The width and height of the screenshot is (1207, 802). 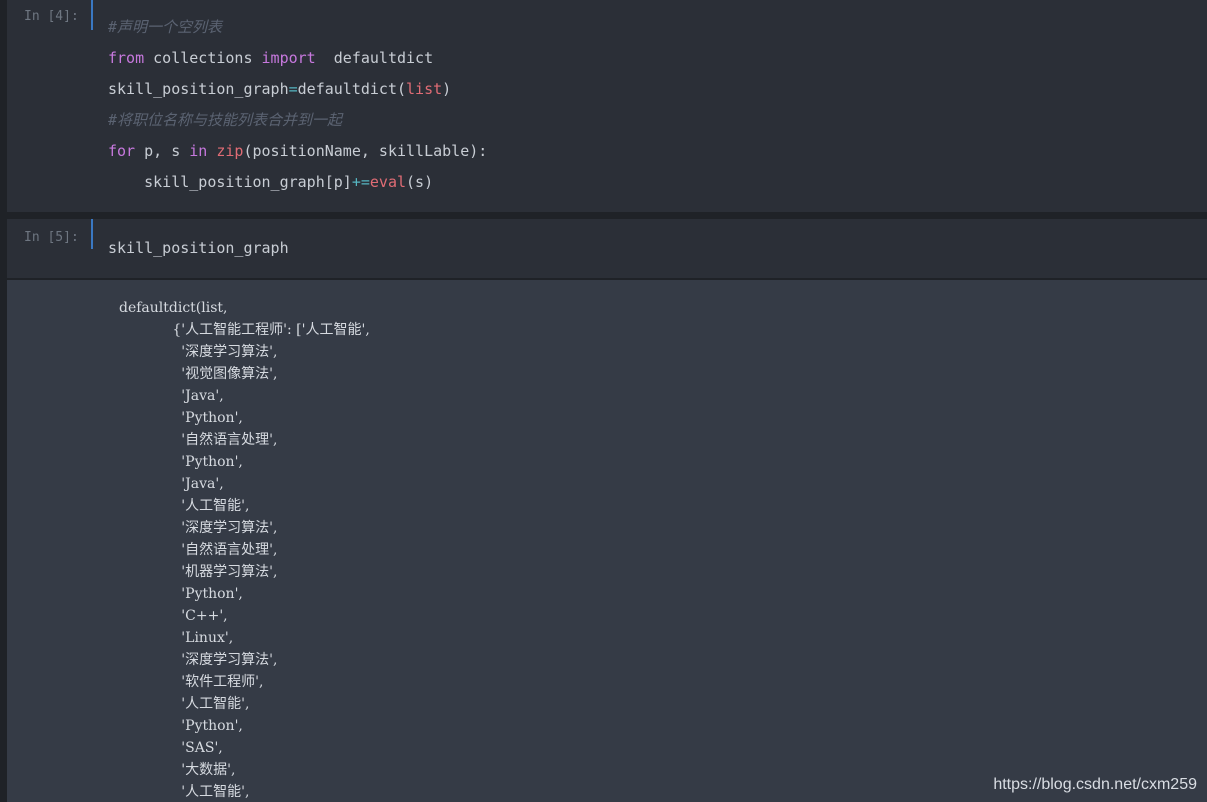 I want to click on code-token: from, so click(x=126, y=58).